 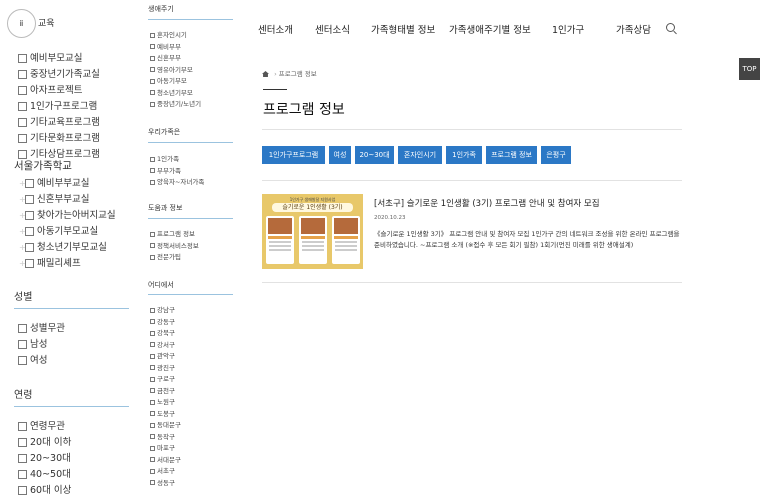 I want to click on district-filter-item: 금천구, so click(x=162, y=390).